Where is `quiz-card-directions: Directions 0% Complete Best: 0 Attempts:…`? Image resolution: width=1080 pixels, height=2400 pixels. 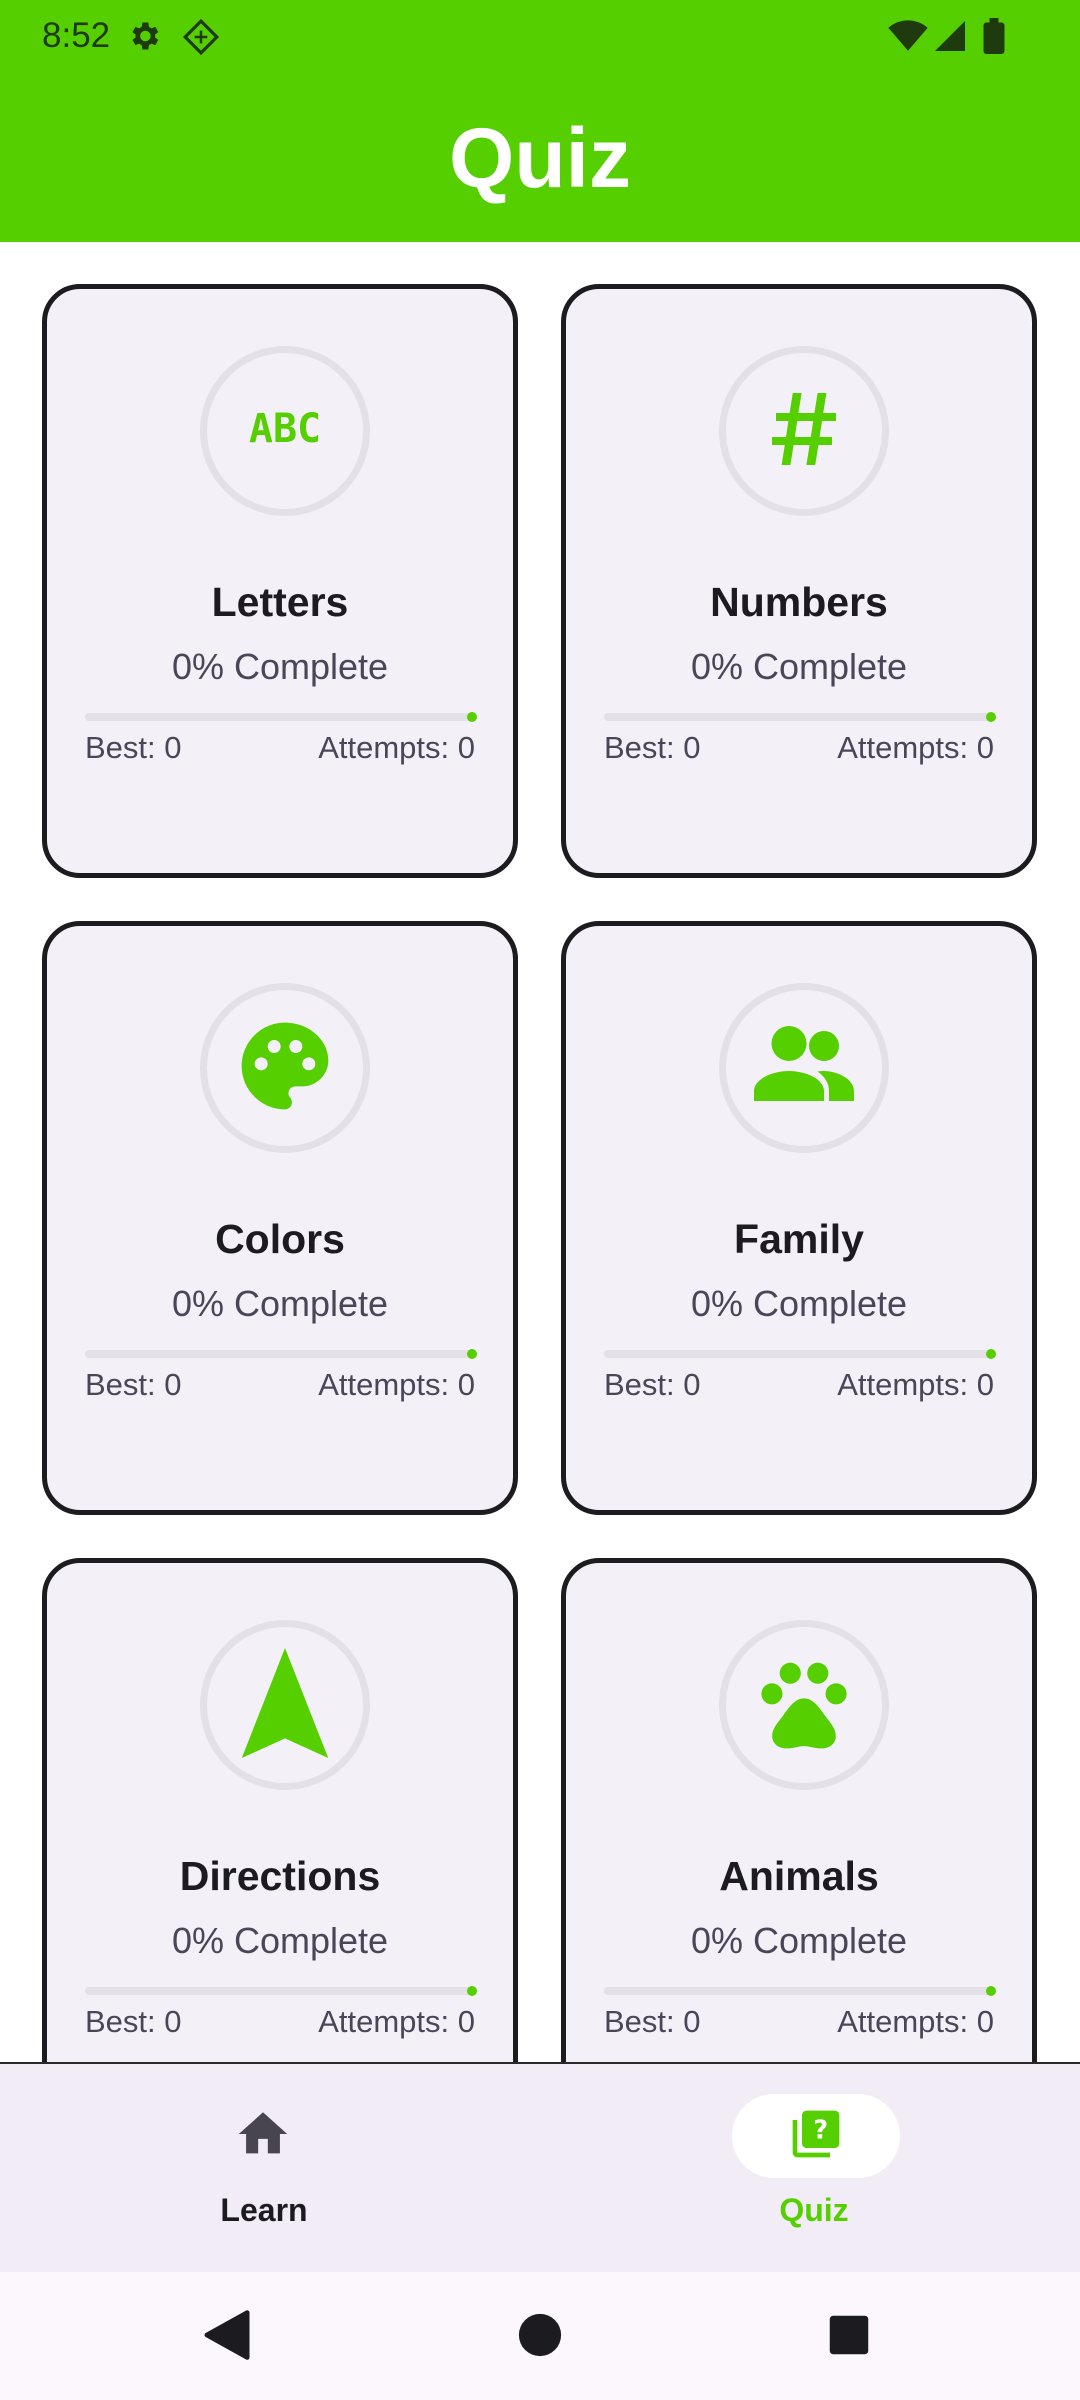
quiz-card-directions: Directions 0% Complete Best: 0 Attempts:… is located at coordinates (280, 1810).